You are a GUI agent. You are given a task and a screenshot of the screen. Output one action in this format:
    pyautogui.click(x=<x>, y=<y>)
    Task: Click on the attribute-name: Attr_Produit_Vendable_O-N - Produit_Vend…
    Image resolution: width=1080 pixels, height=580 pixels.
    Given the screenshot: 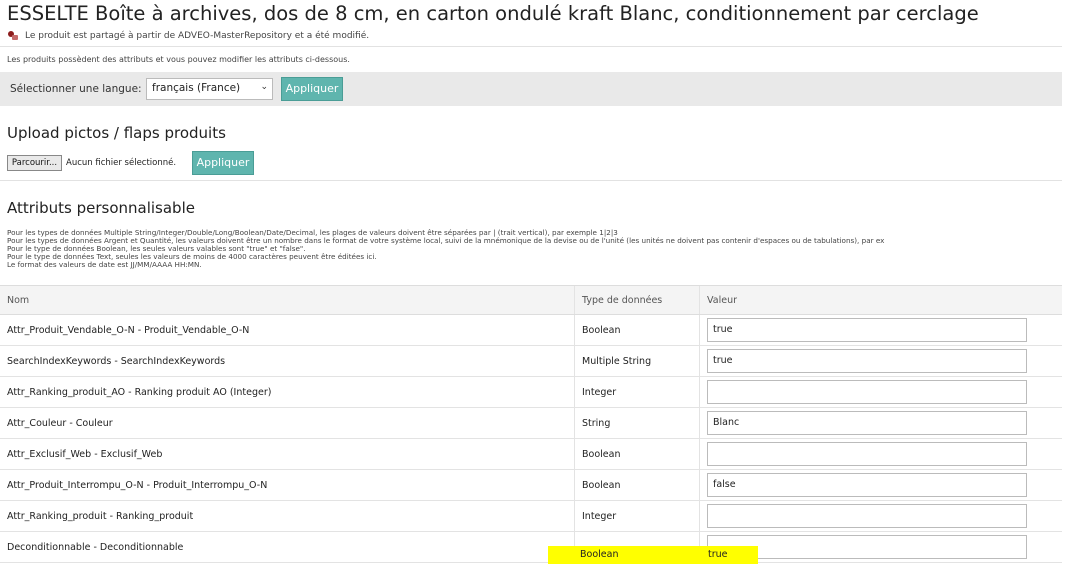 What is the action you would take?
    pyautogui.click(x=287, y=330)
    